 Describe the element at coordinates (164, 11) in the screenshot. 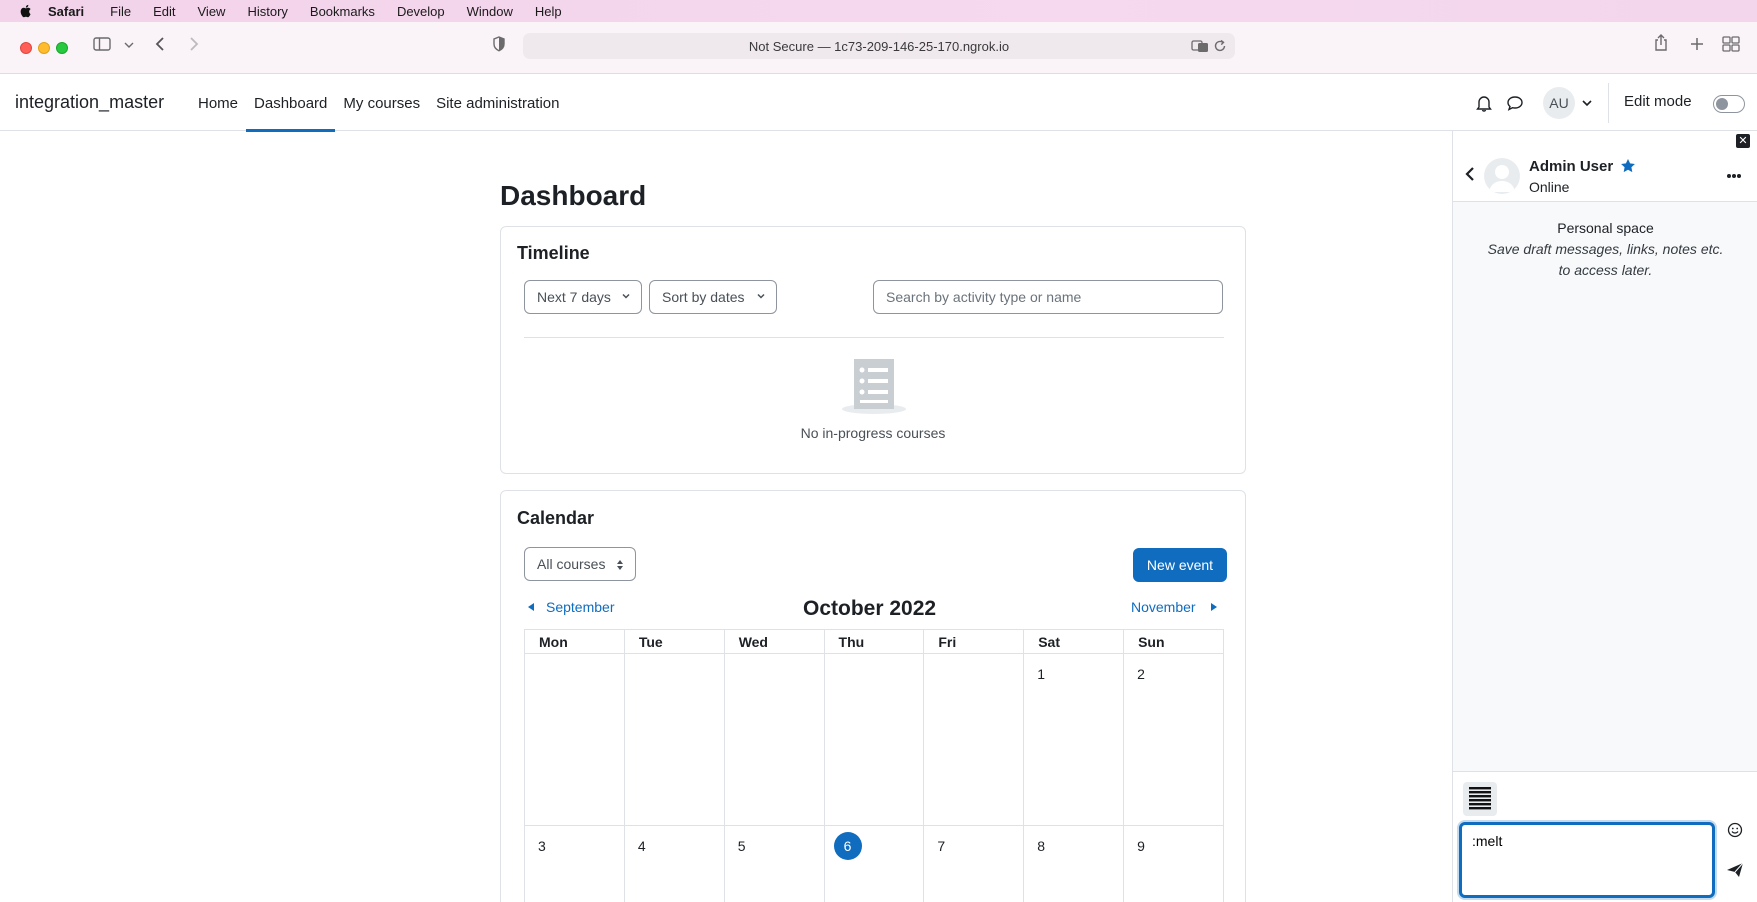

I see `menu-edit: Edit` at that location.